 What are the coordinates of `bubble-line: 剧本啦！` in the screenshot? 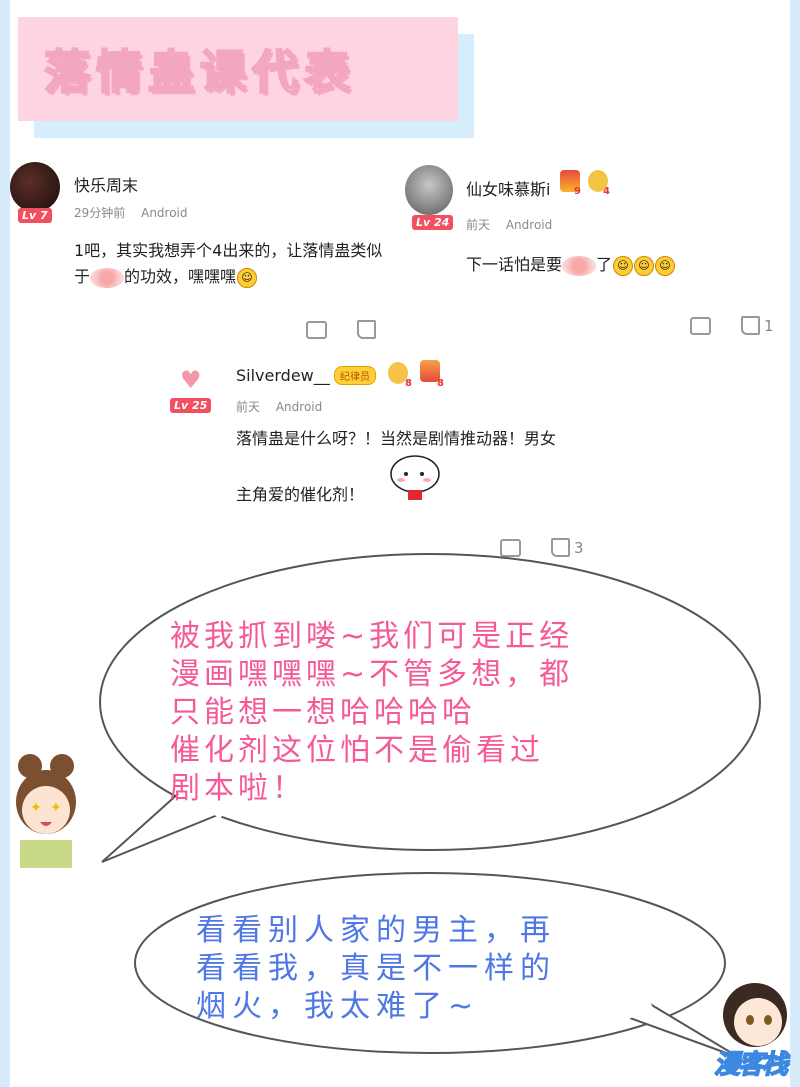 It's located at (238, 788).